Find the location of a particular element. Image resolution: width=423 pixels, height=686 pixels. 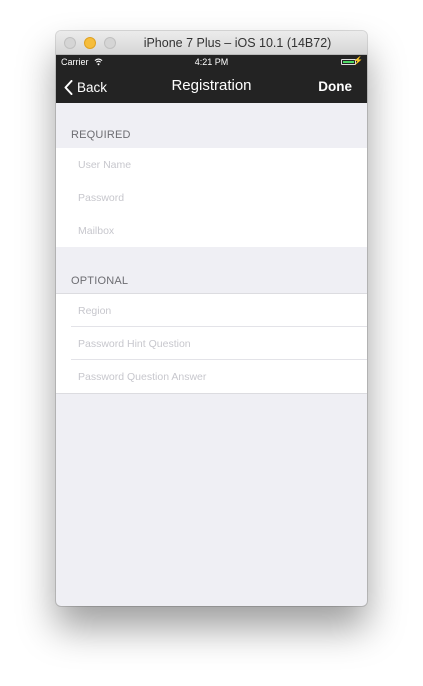

section-header-optional: OPTIONAL is located at coordinates (100, 281).